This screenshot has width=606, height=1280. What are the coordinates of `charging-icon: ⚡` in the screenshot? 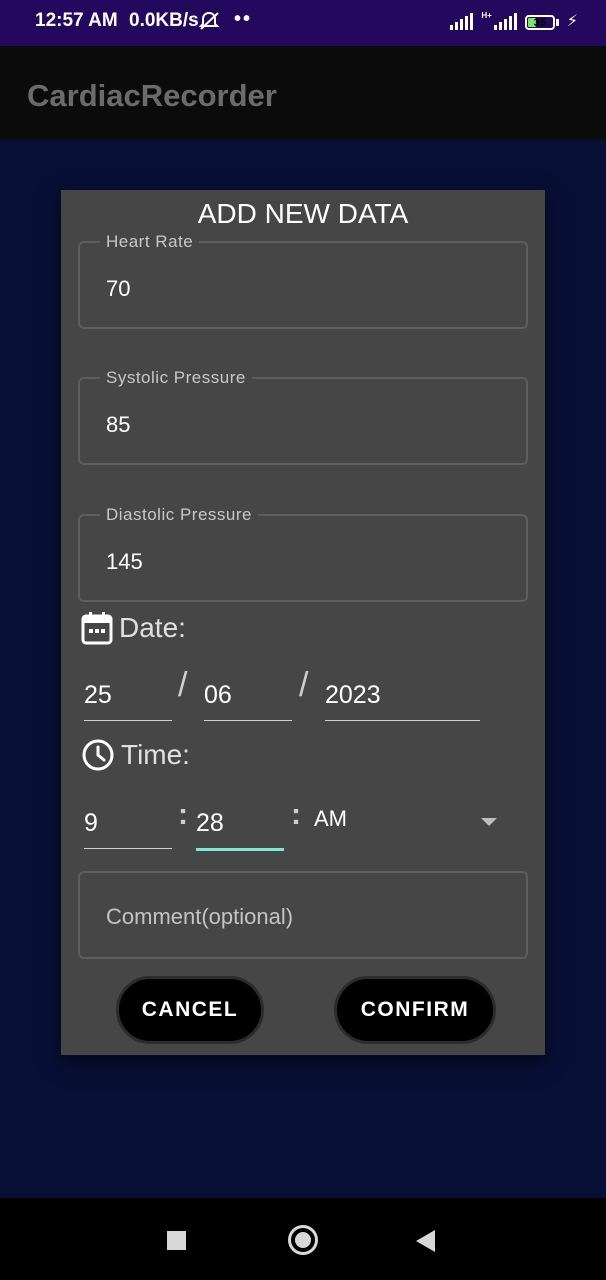 It's located at (572, 21).